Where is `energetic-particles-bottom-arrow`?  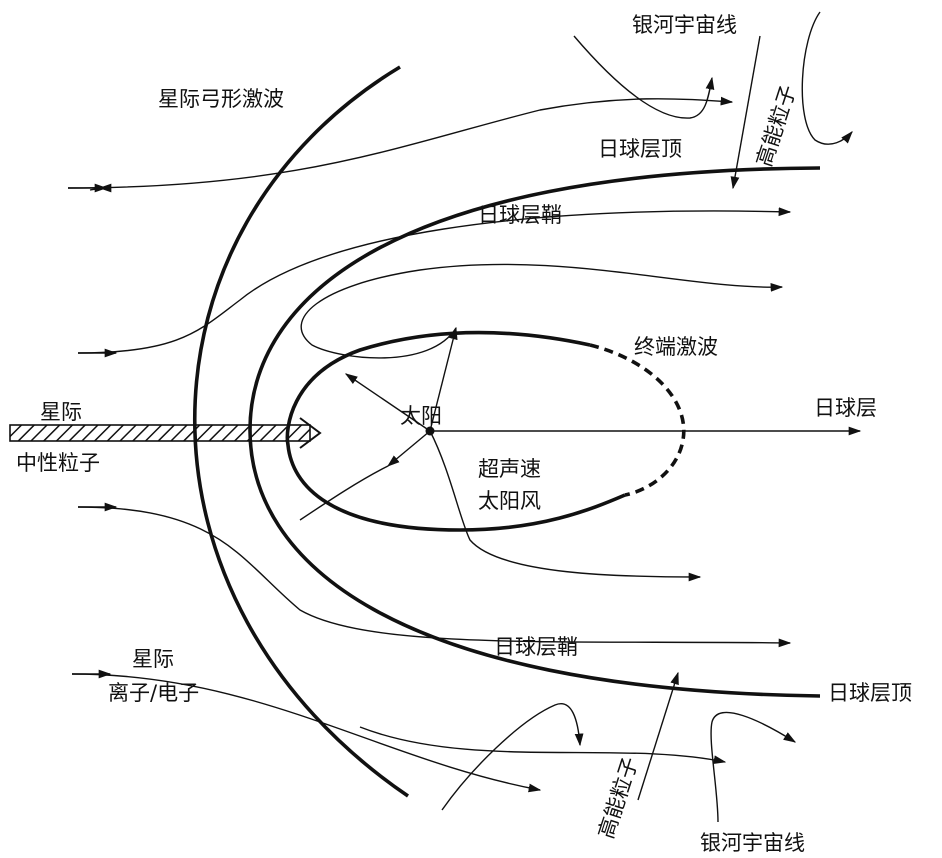 energetic-particles-bottom-arrow is located at coordinates (658, 736).